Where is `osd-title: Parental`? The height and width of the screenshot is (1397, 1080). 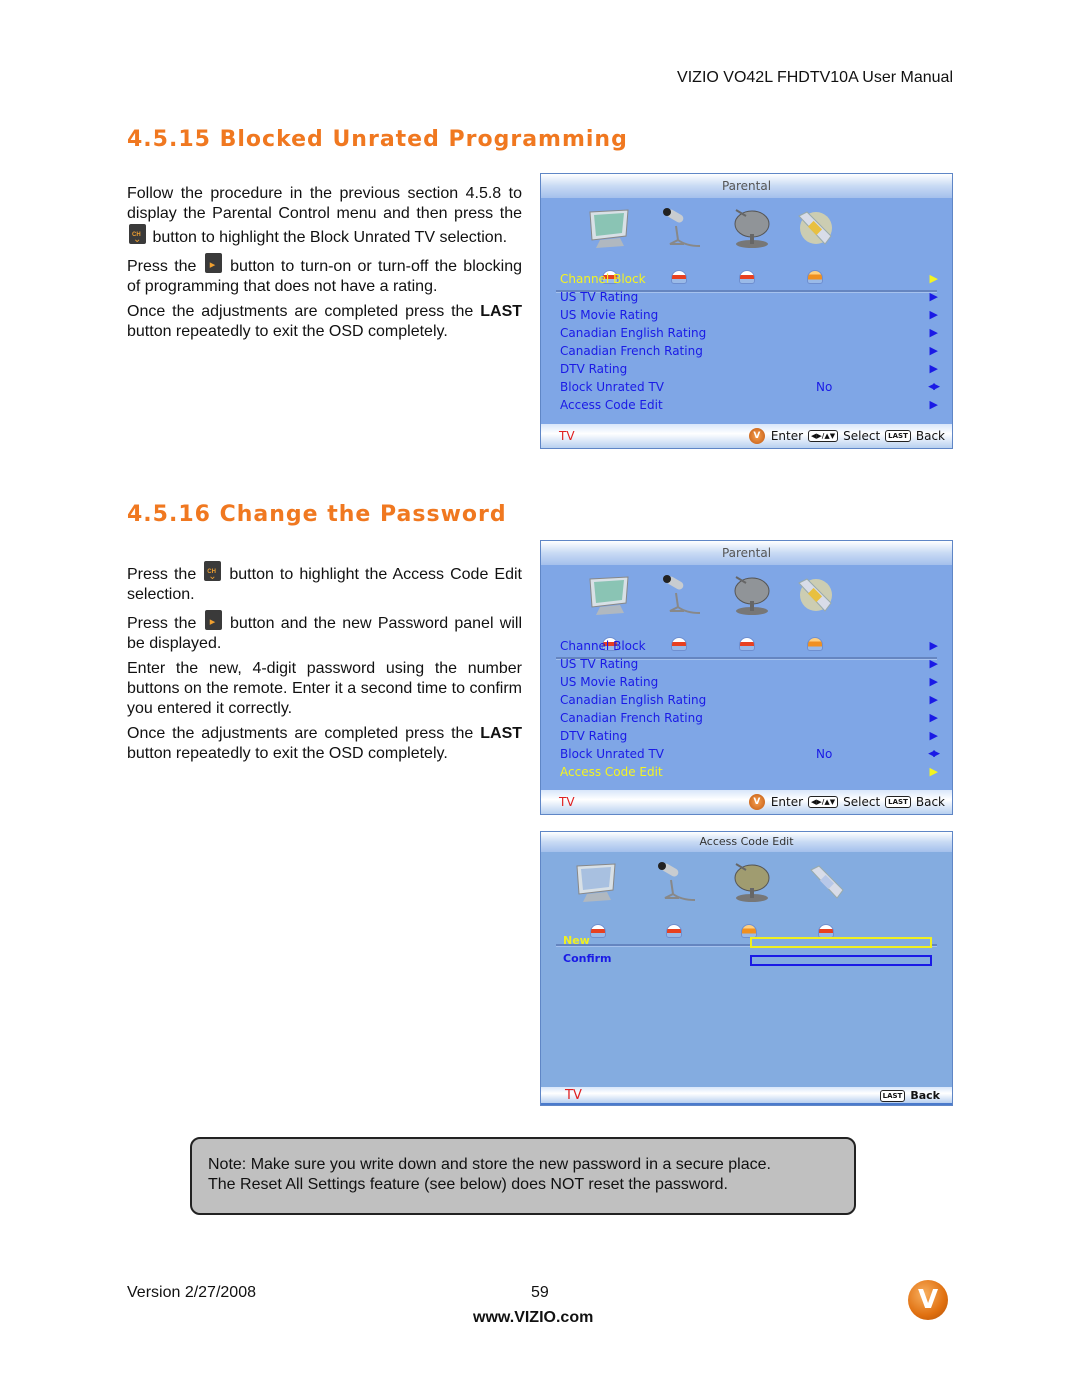 osd-title: Parental is located at coordinates (746, 553).